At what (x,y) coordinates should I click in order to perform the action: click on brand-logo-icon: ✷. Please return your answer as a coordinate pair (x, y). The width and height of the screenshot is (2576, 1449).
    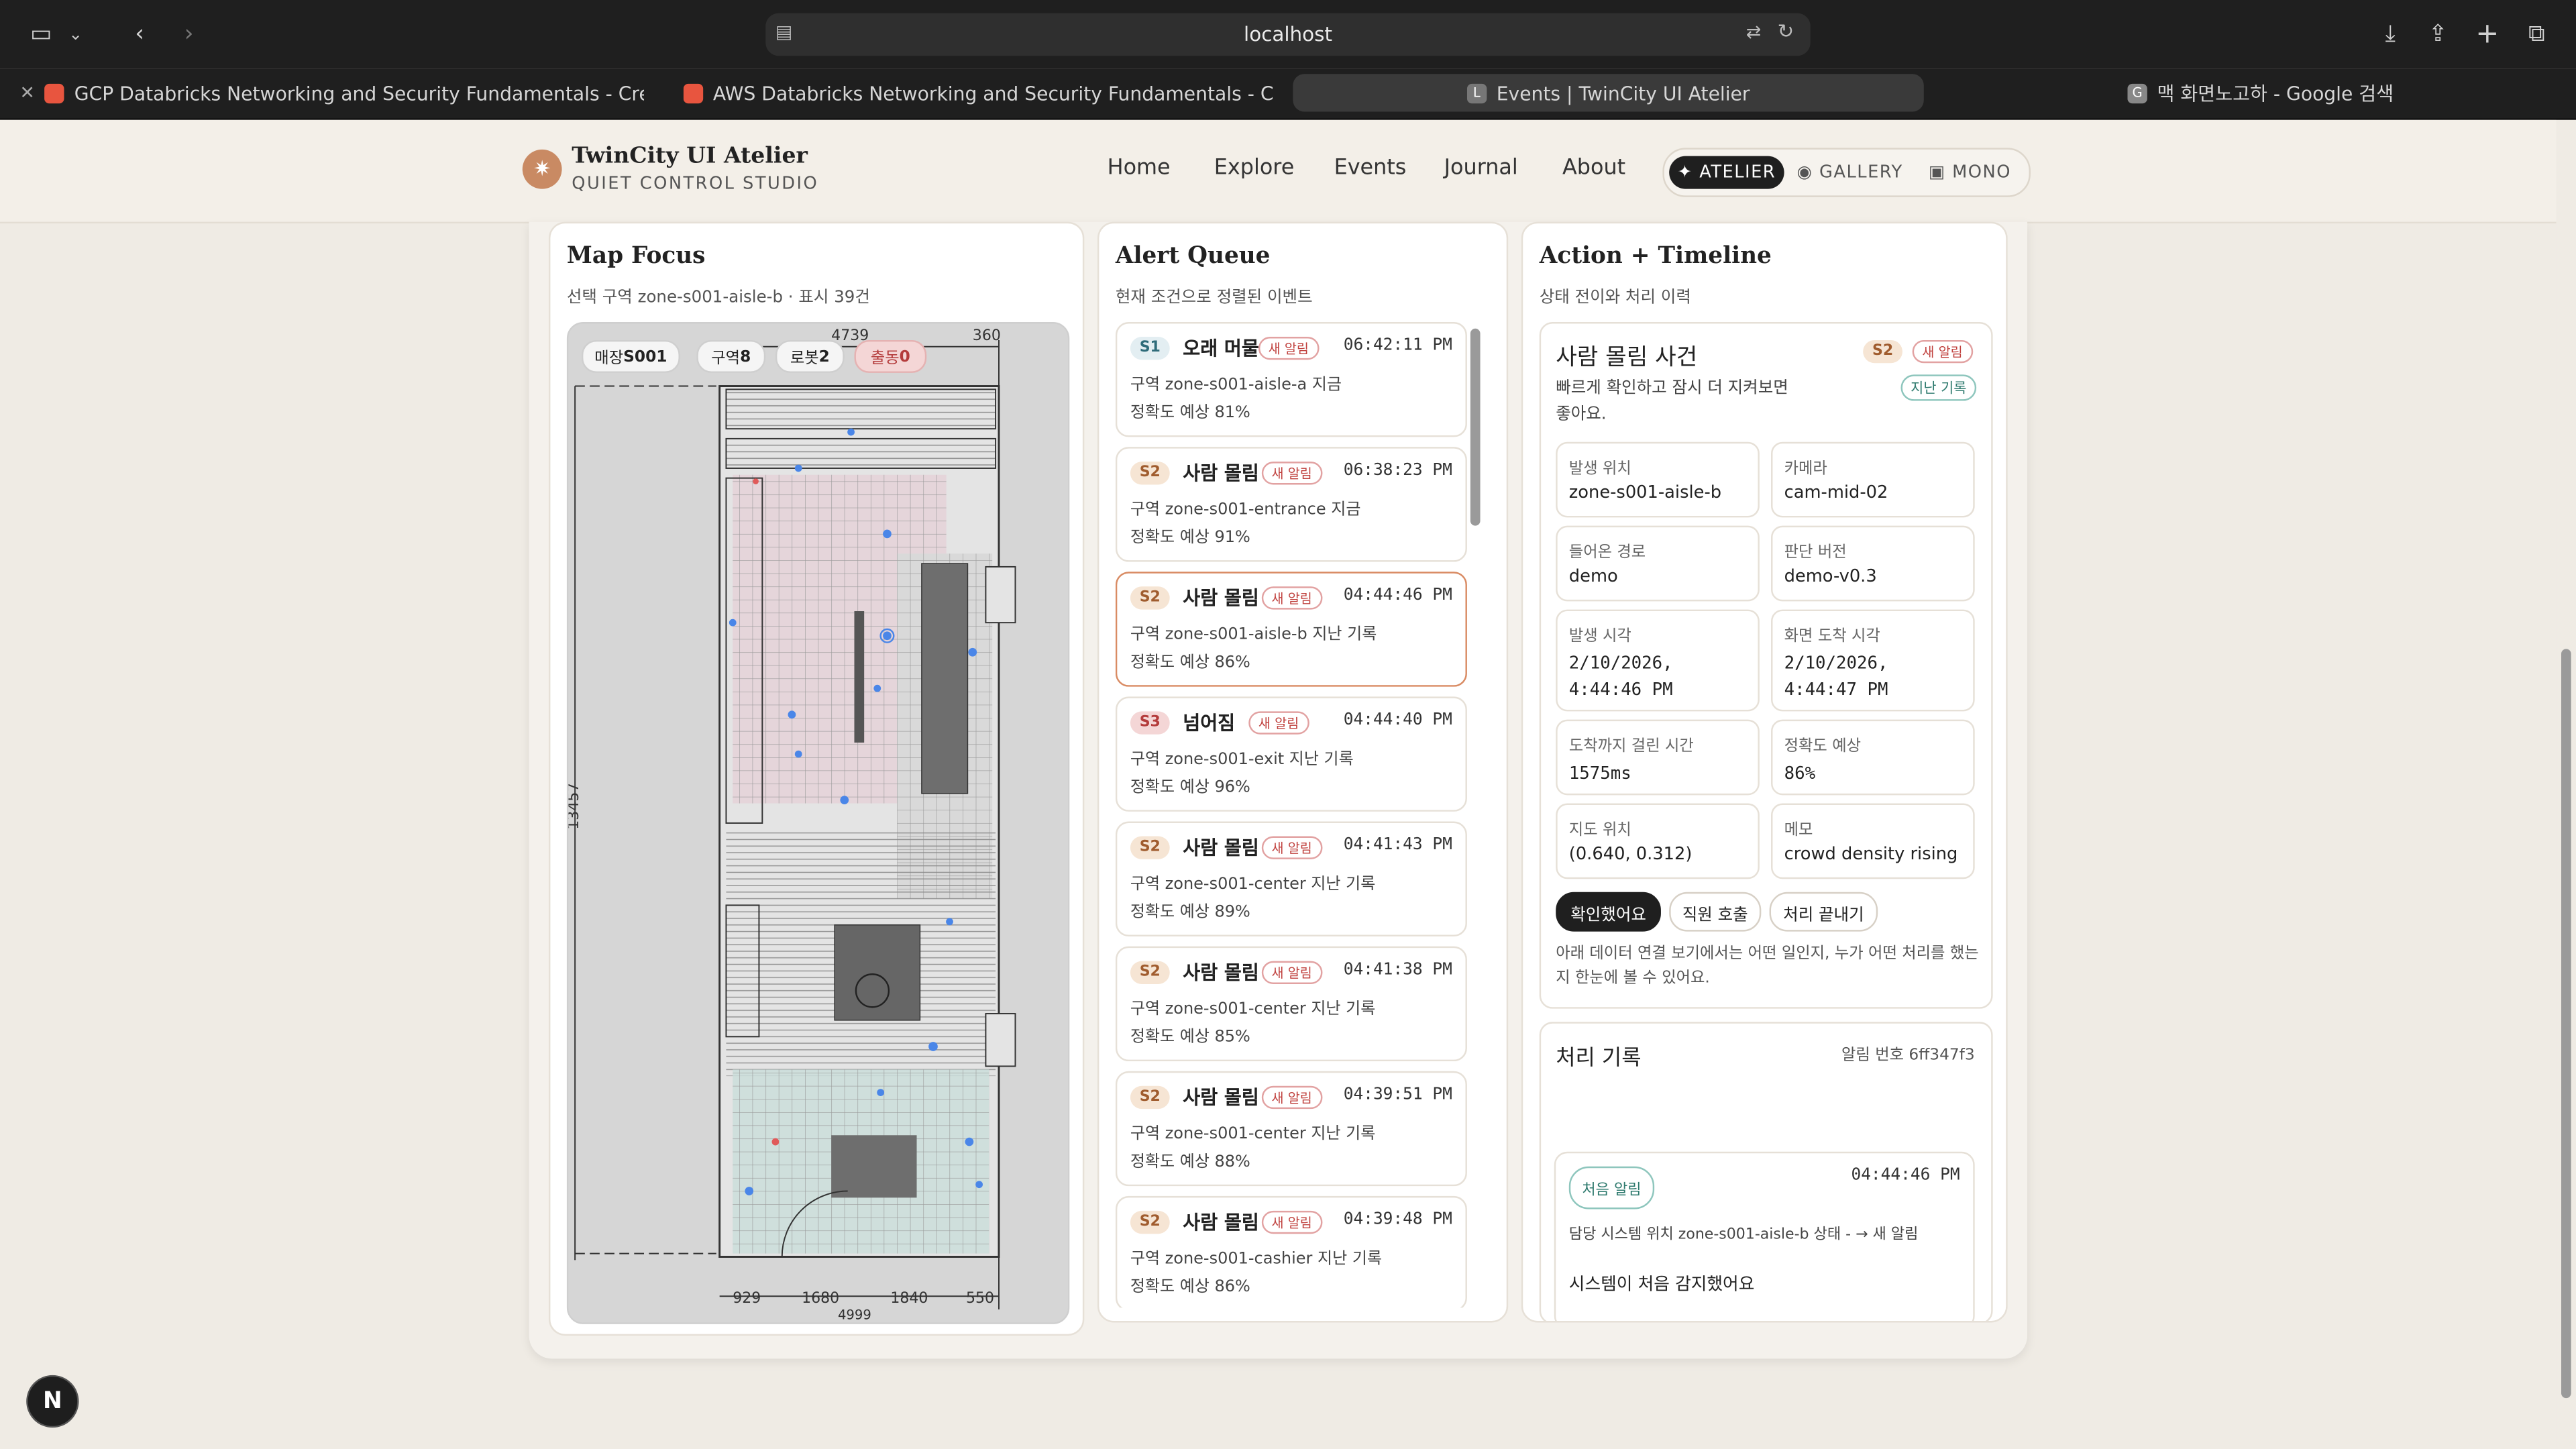
    Looking at the image, I should click on (542, 169).